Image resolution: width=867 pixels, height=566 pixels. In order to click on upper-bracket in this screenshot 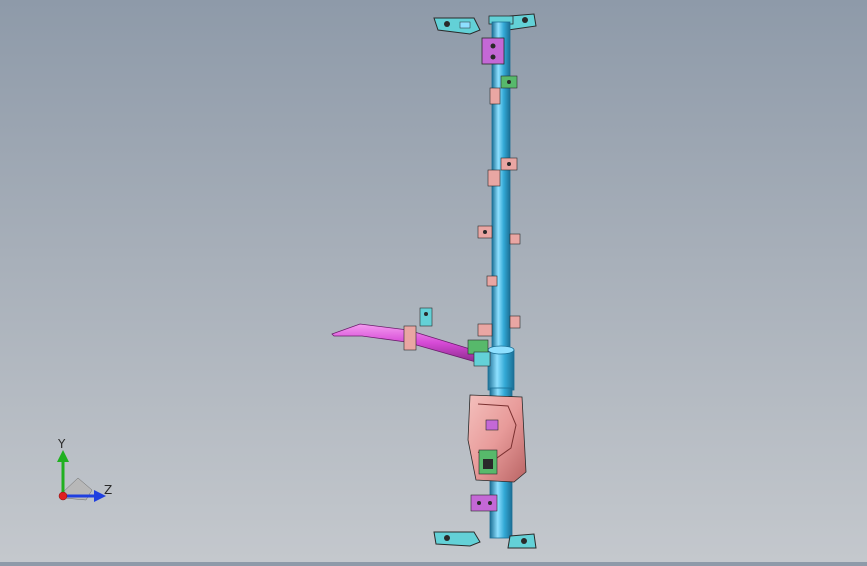, I will do `click(493, 51)`.